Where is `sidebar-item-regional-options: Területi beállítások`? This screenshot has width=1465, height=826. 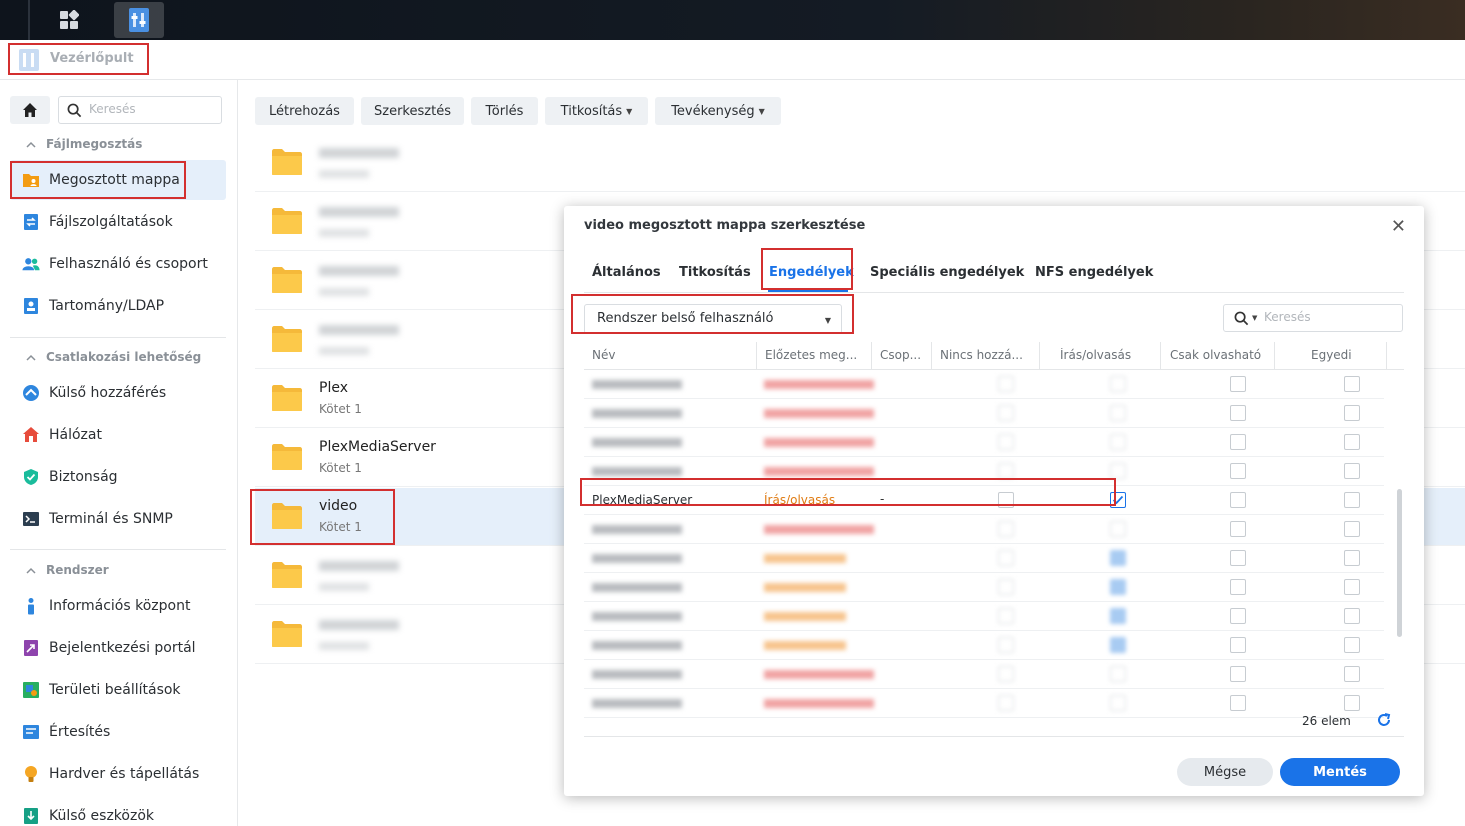 sidebar-item-regional-options: Területi beállítások is located at coordinates (118, 690).